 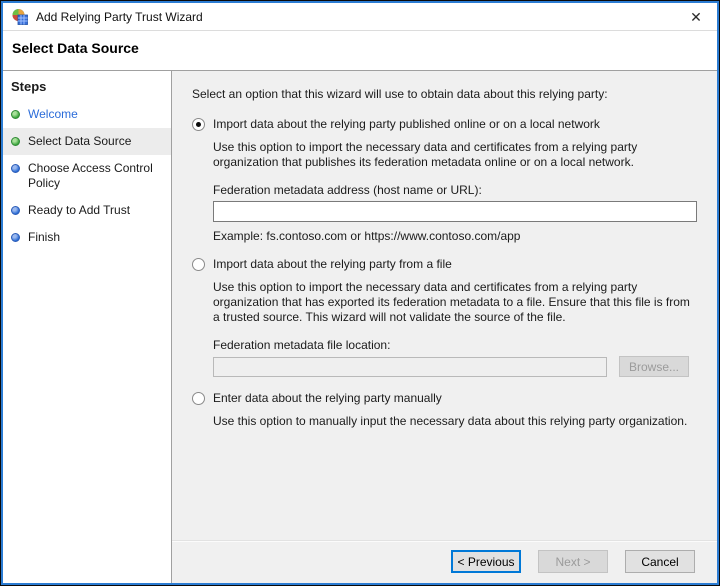 What do you see at coordinates (360, 51) in the screenshot?
I see `page-header: Select Data Source` at bounding box center [360, 51].